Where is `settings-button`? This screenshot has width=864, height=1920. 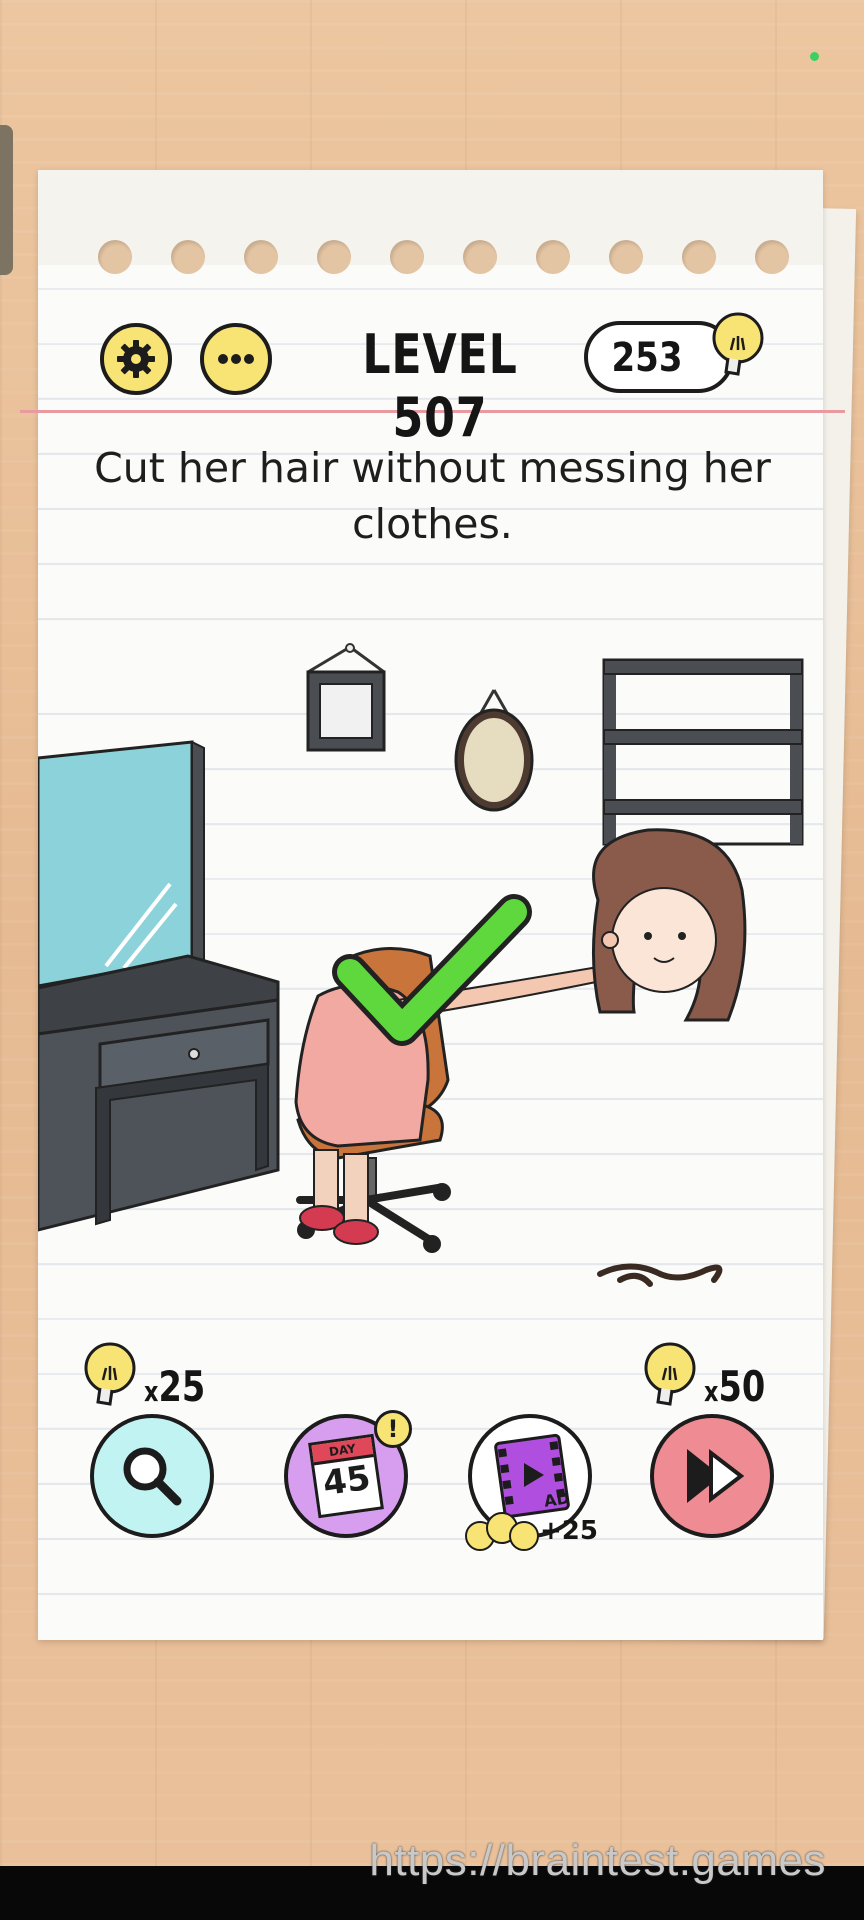
settings-button is located at coordinates (136, 359).